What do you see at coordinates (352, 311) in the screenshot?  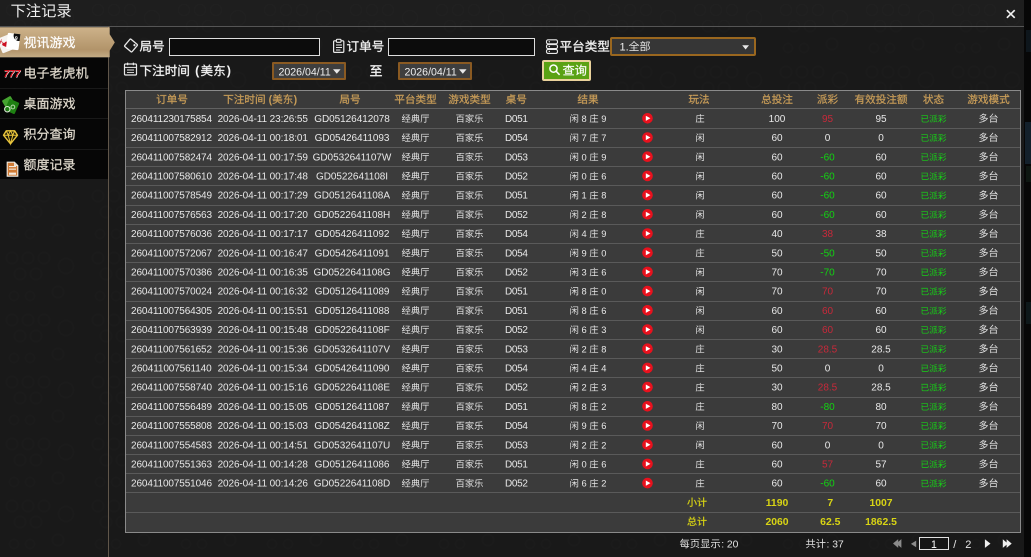 I see `svg-text: GD05126411088` at bounding box center [352, 311].